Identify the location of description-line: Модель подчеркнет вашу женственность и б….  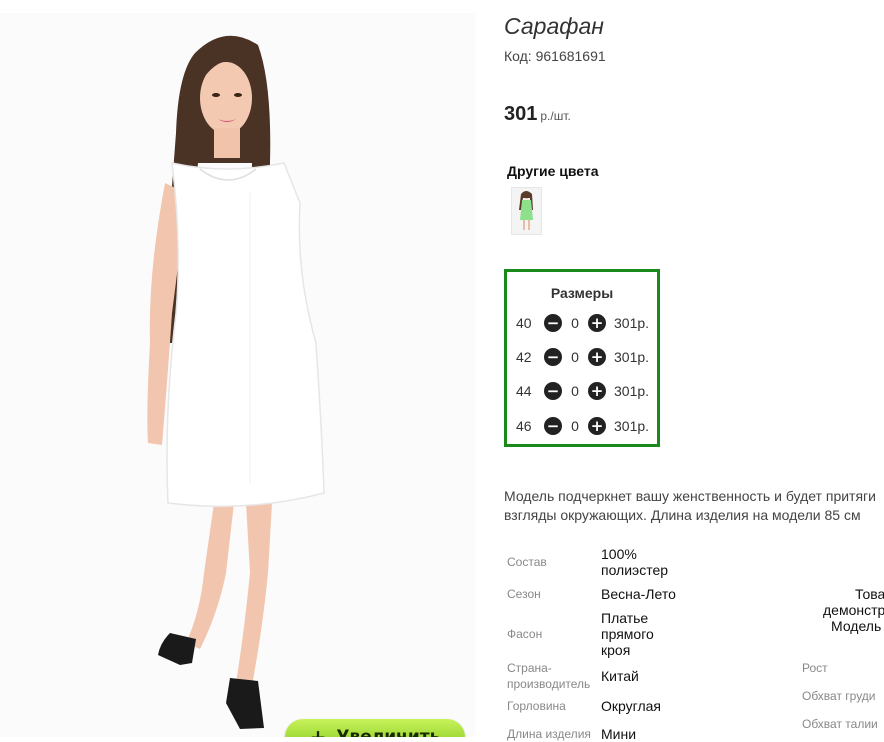
(690, 496).